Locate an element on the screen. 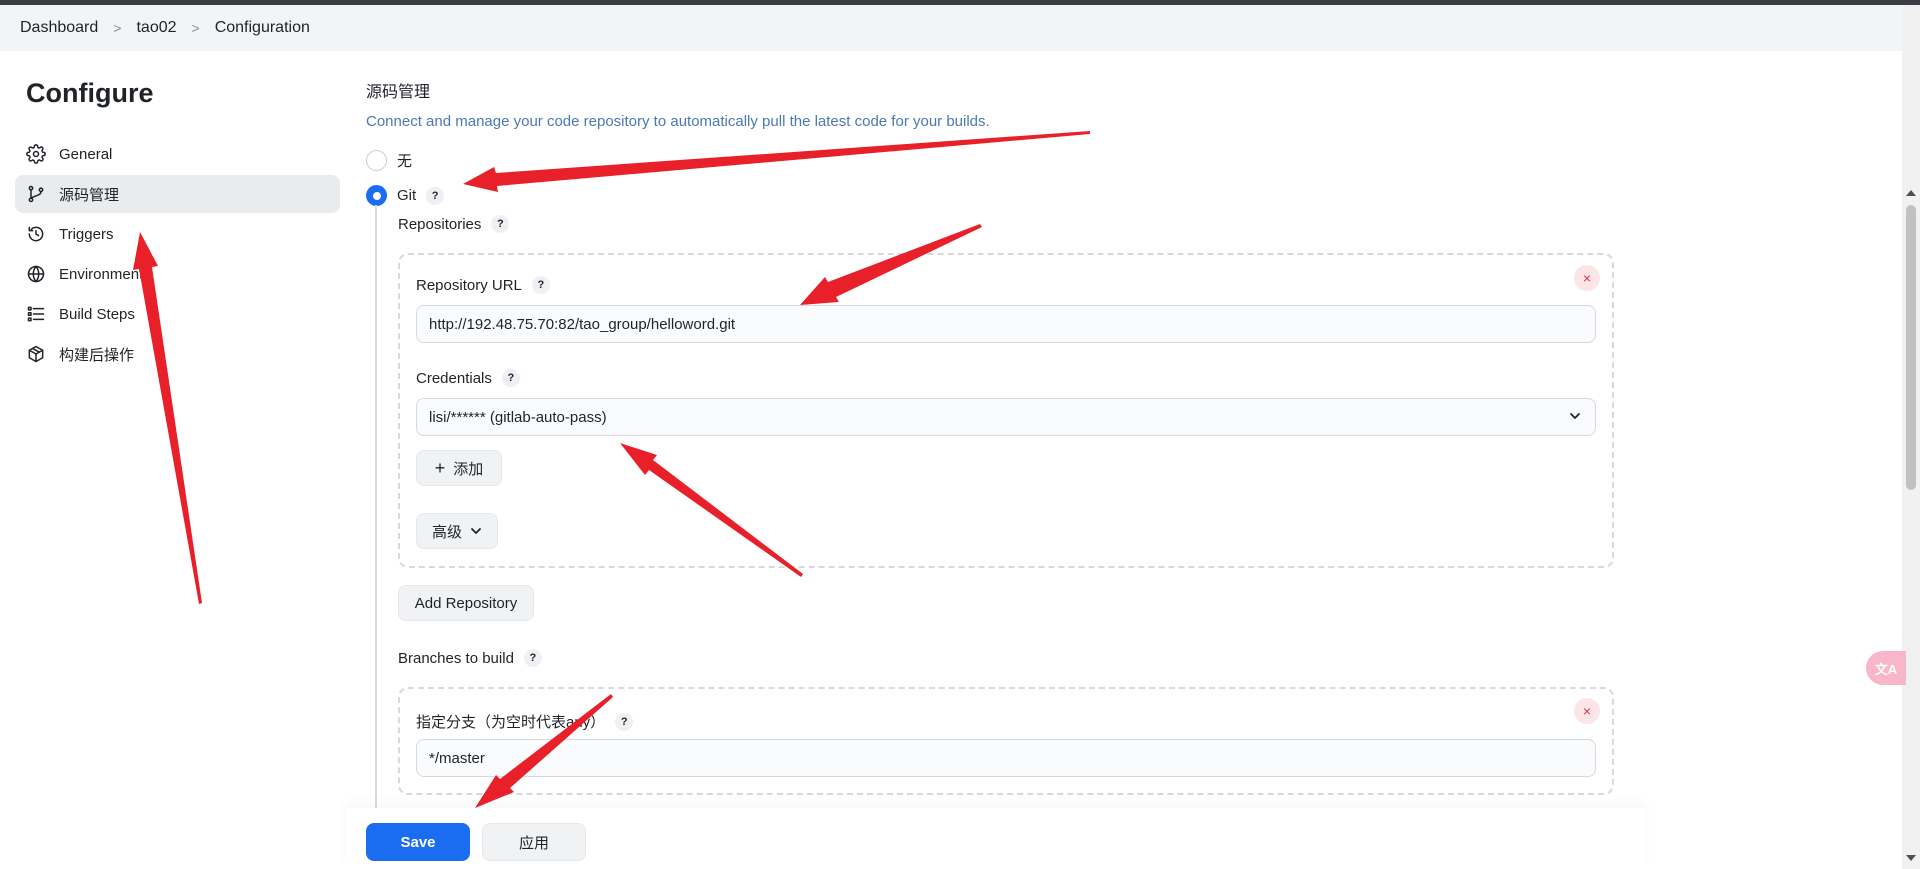 This screenshot has height=869, width=1920. section-title-scm: 源码管理 is located at coordinates (398, 92).